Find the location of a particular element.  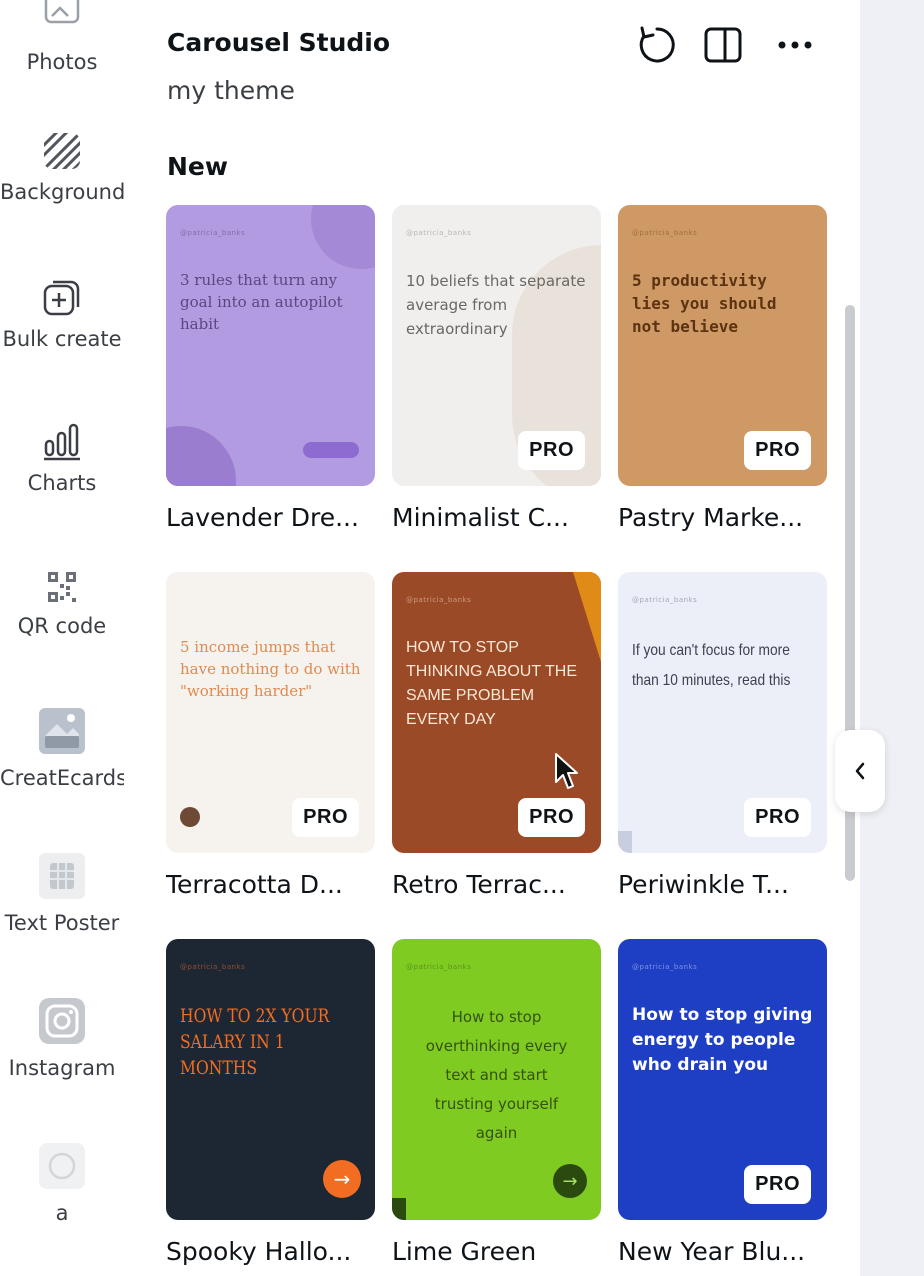

collapse-panel-button is located at coordinates (860, 771).